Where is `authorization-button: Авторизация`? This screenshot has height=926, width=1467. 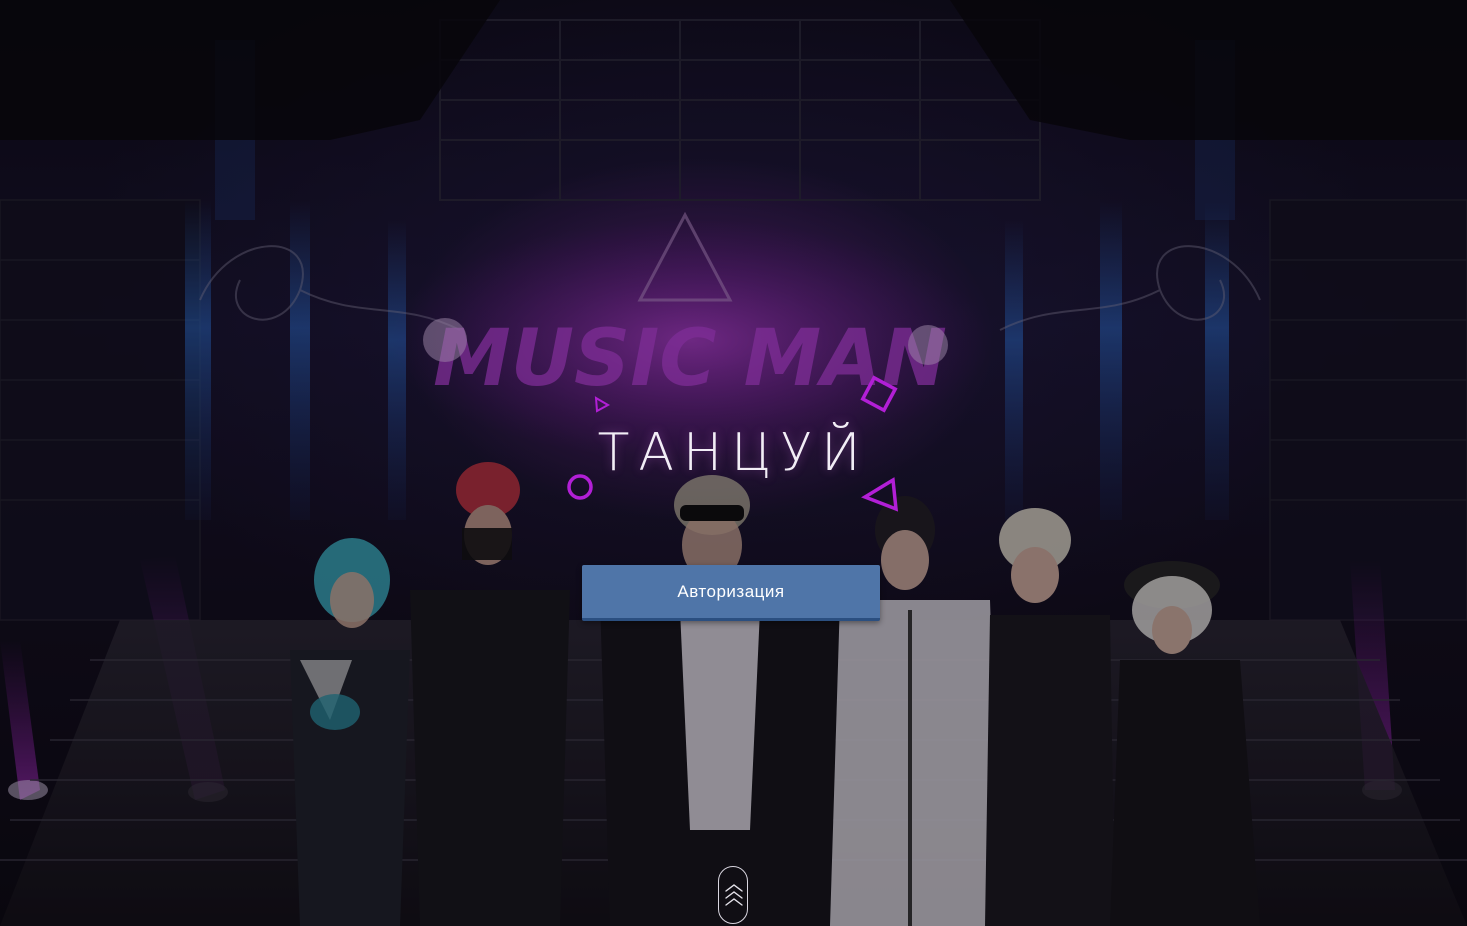 authorization-button: Авторизация is located at coordinates (731, 593).